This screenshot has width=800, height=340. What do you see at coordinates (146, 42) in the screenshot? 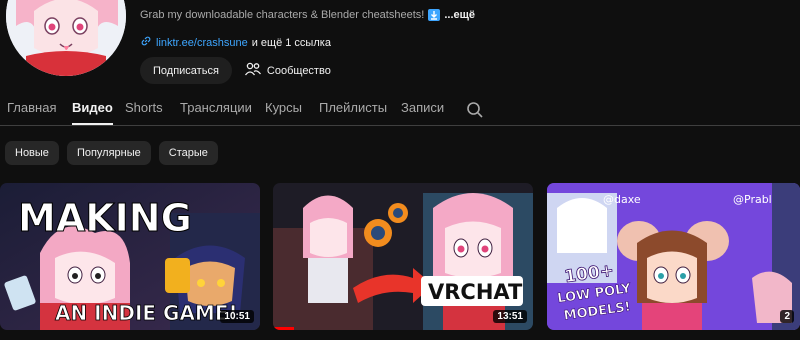
I see `link-icon` at bounding box center [146, 42].